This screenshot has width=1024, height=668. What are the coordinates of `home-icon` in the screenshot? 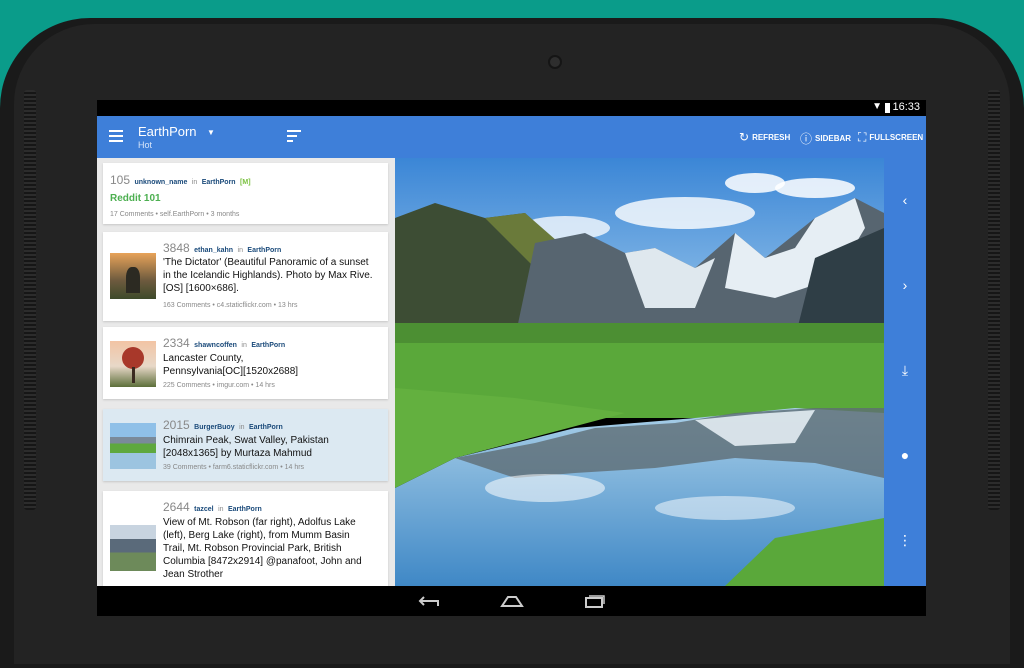 It's located at (512, 601).